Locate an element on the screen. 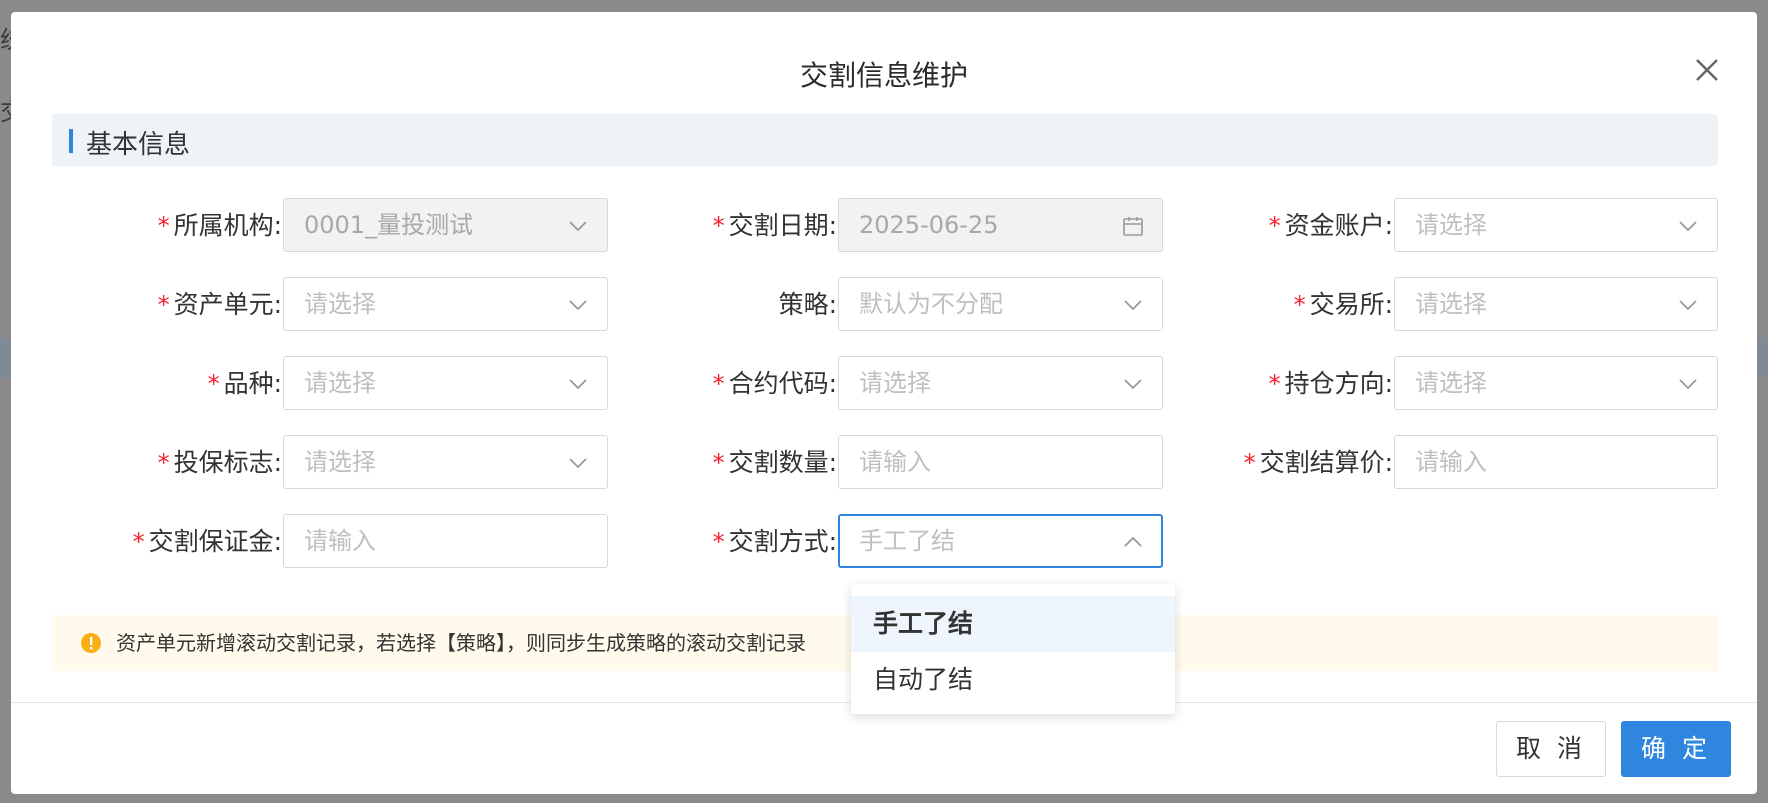 The width and height of the screenshot is (1768, 803). settlement-price-placeholder: 请输入 is located at coordinates (1451, 462).